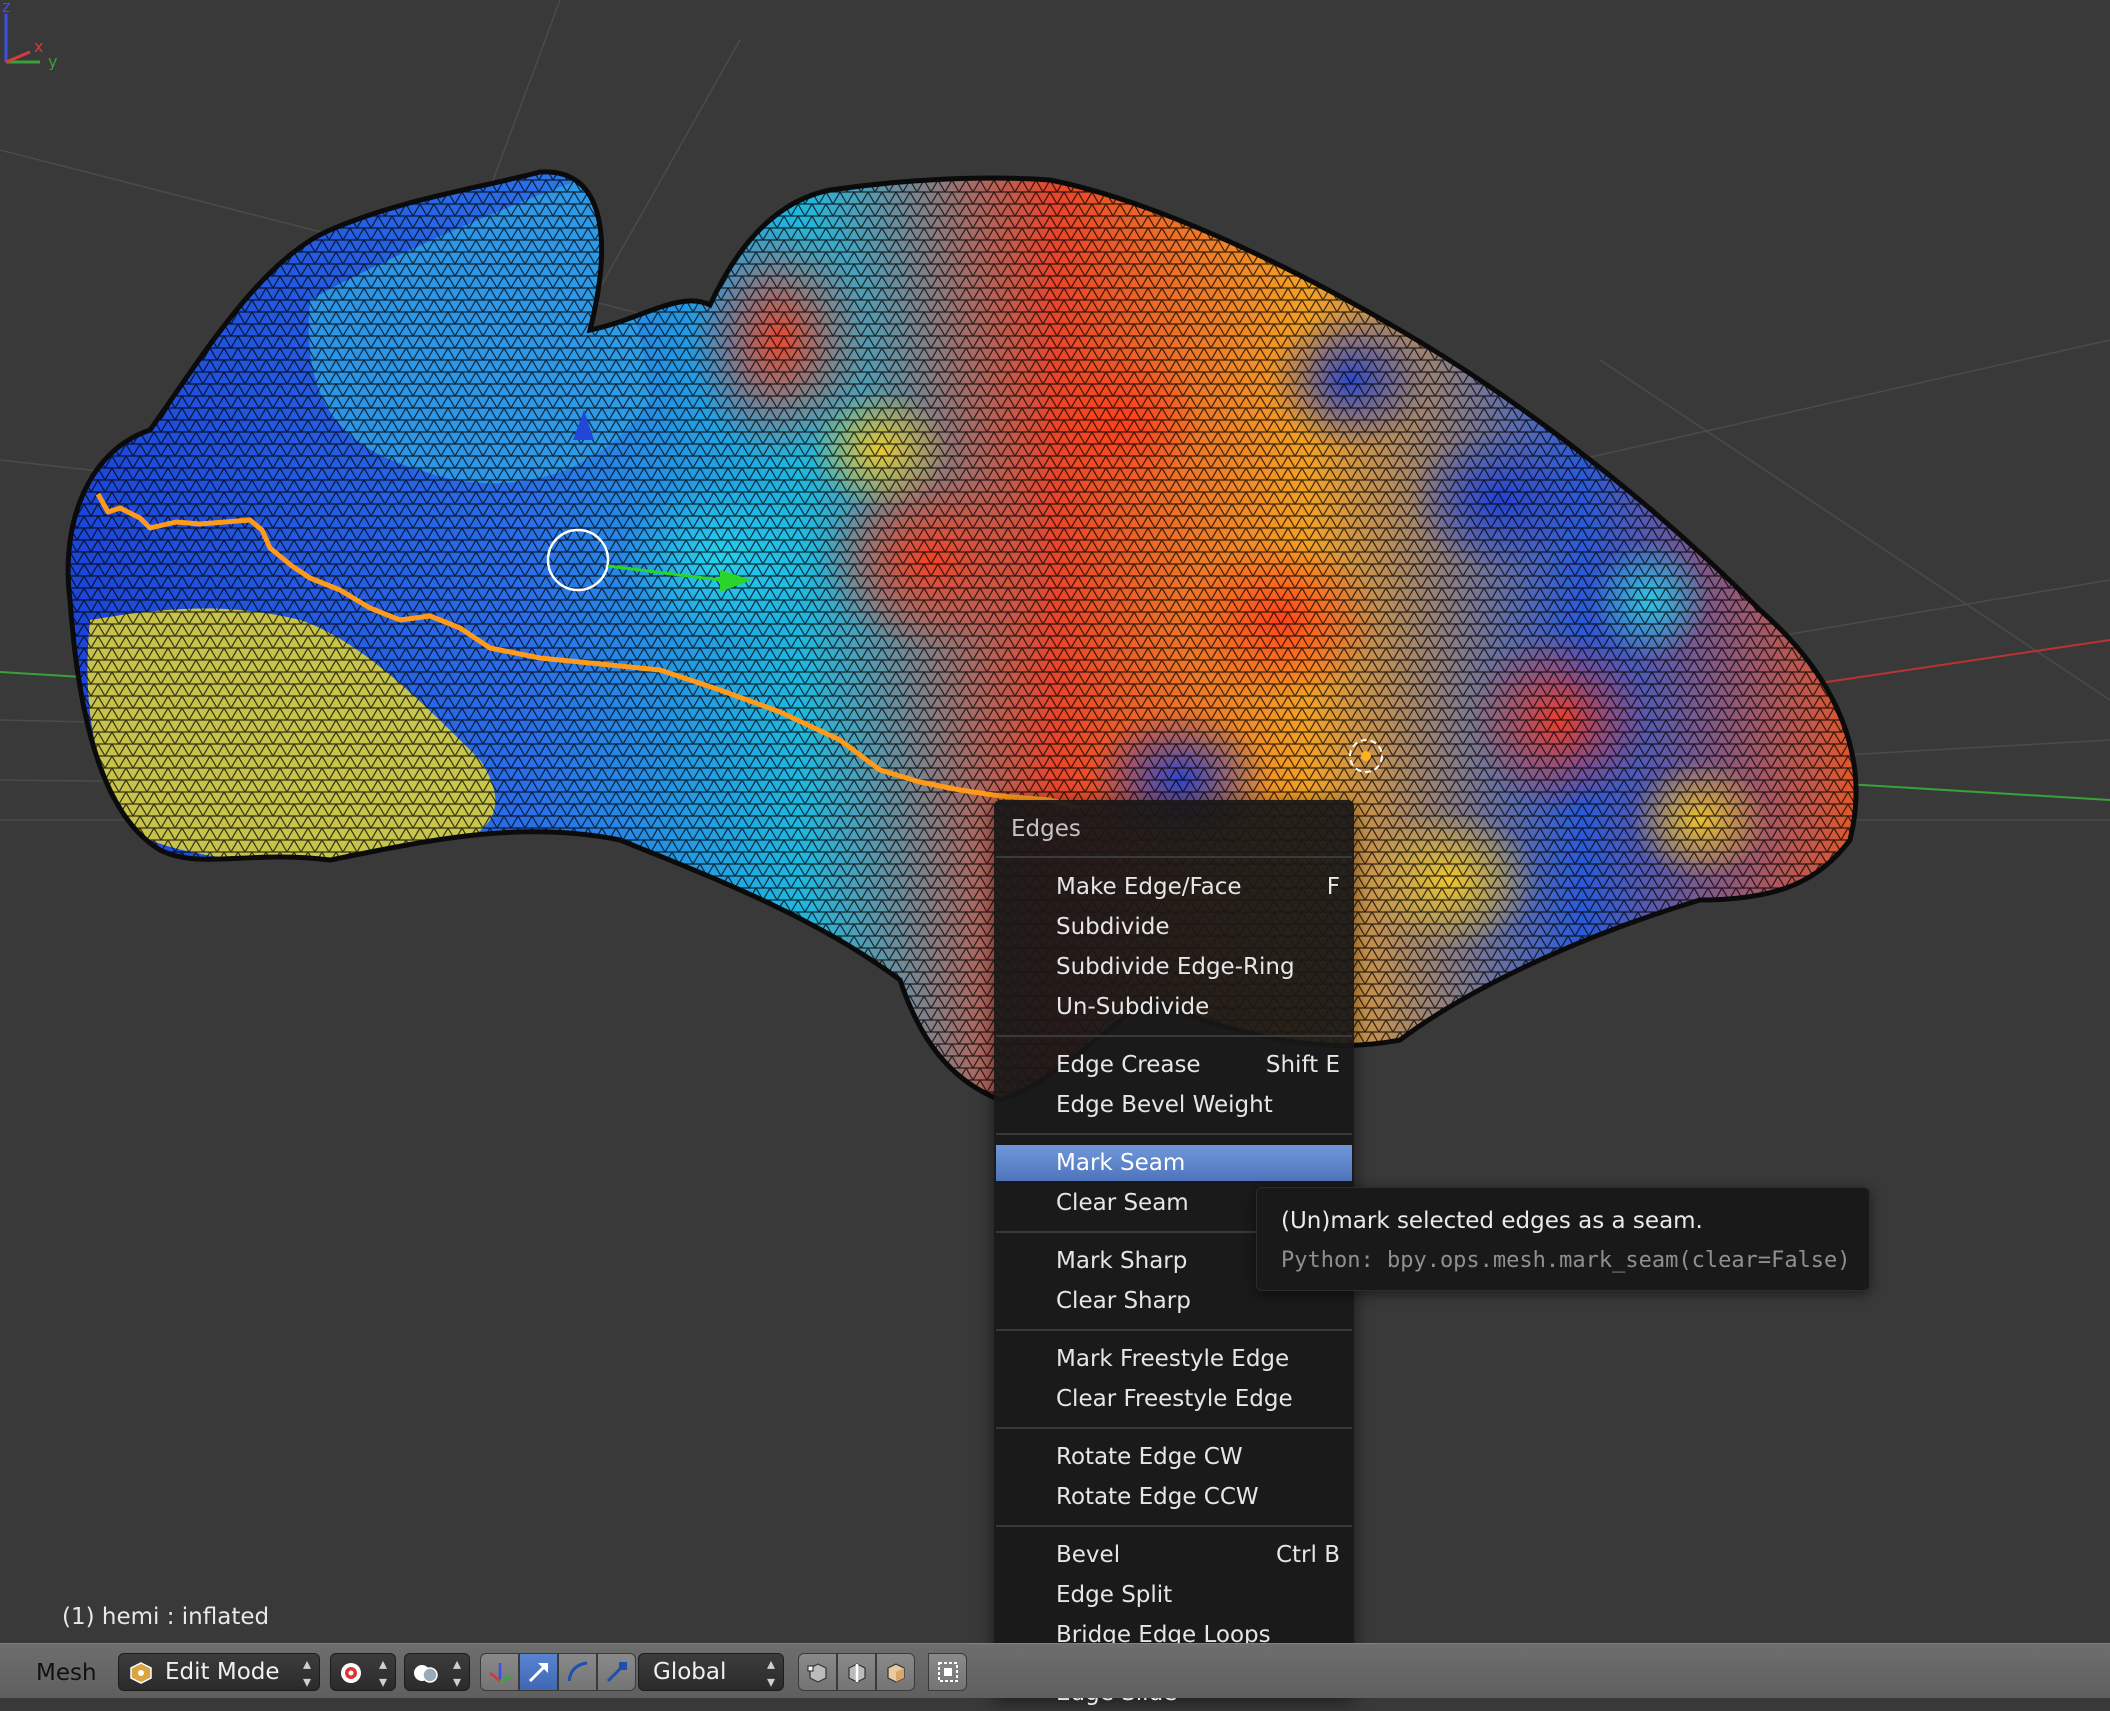 The height and width of the screenshot is (1711, 2110). I want to click on menu-item-shortcut: Ctrl B, so click(1307, 1555).